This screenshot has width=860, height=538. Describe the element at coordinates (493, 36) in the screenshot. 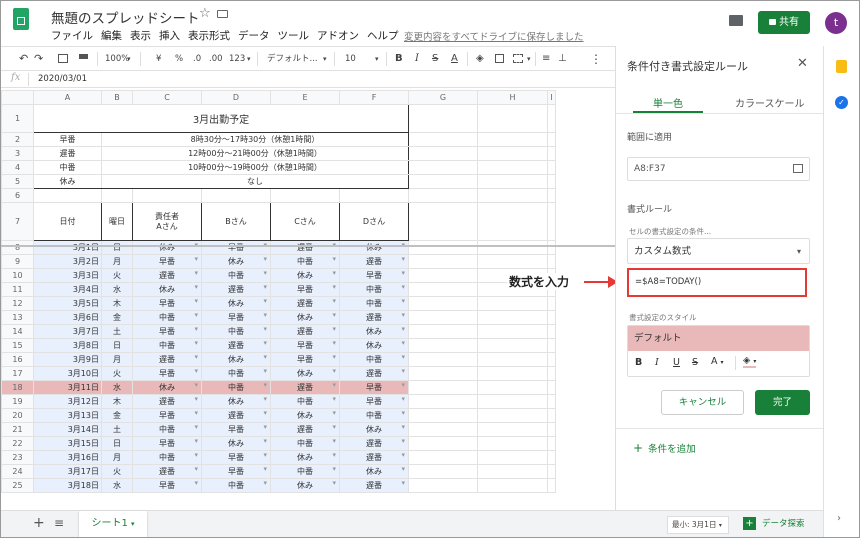

I see `save-status: 変更内容をすべてドライブに保存しました` at that location.